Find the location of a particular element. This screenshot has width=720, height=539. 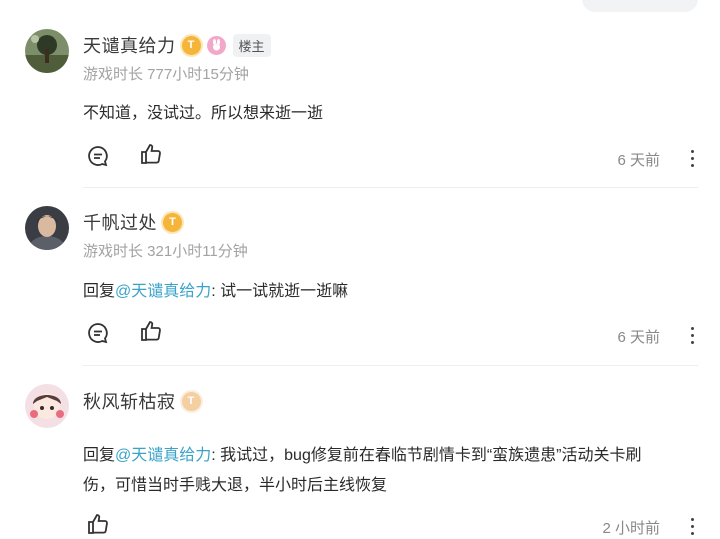

rabbit-badge-icon is located at coordinates (216, 45).